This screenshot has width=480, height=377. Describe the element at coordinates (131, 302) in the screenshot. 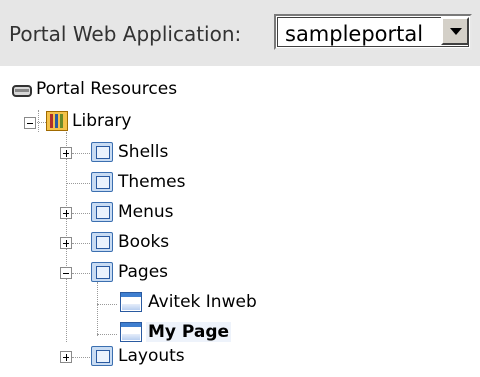

I see `avitek-inweb-page-icon` at that location.